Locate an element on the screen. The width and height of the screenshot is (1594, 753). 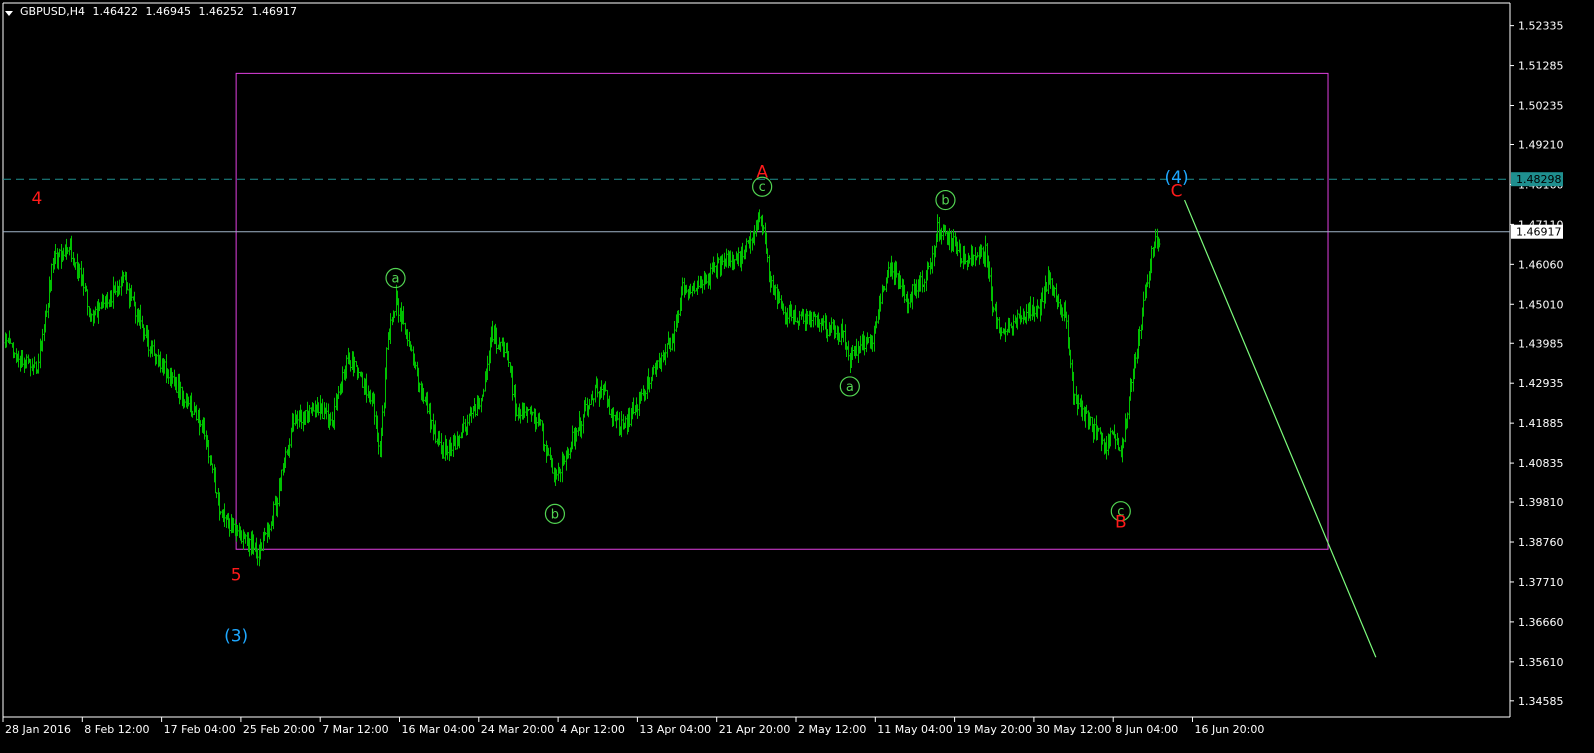
time-tick-label: 4 Apr 12:00 is located at coordinates (592, 729).